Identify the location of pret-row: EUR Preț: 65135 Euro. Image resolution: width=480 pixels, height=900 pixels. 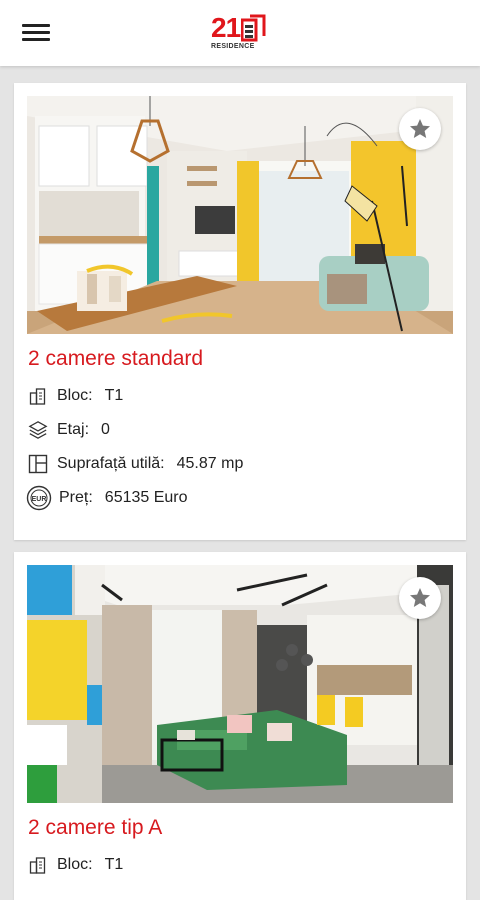
(107, 498).